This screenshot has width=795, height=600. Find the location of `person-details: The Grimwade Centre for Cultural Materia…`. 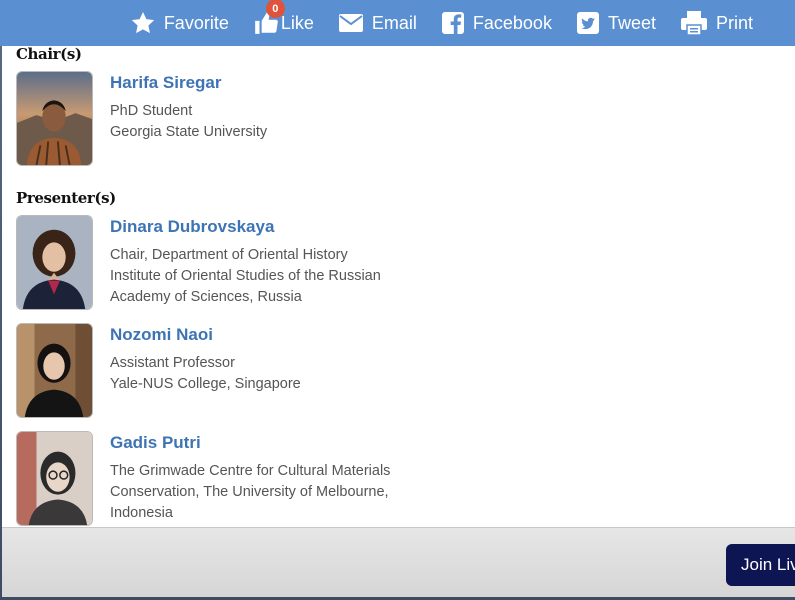

person-details: The Grimwade Centre for Cultural Materia… is located at coordinates (270, 492).